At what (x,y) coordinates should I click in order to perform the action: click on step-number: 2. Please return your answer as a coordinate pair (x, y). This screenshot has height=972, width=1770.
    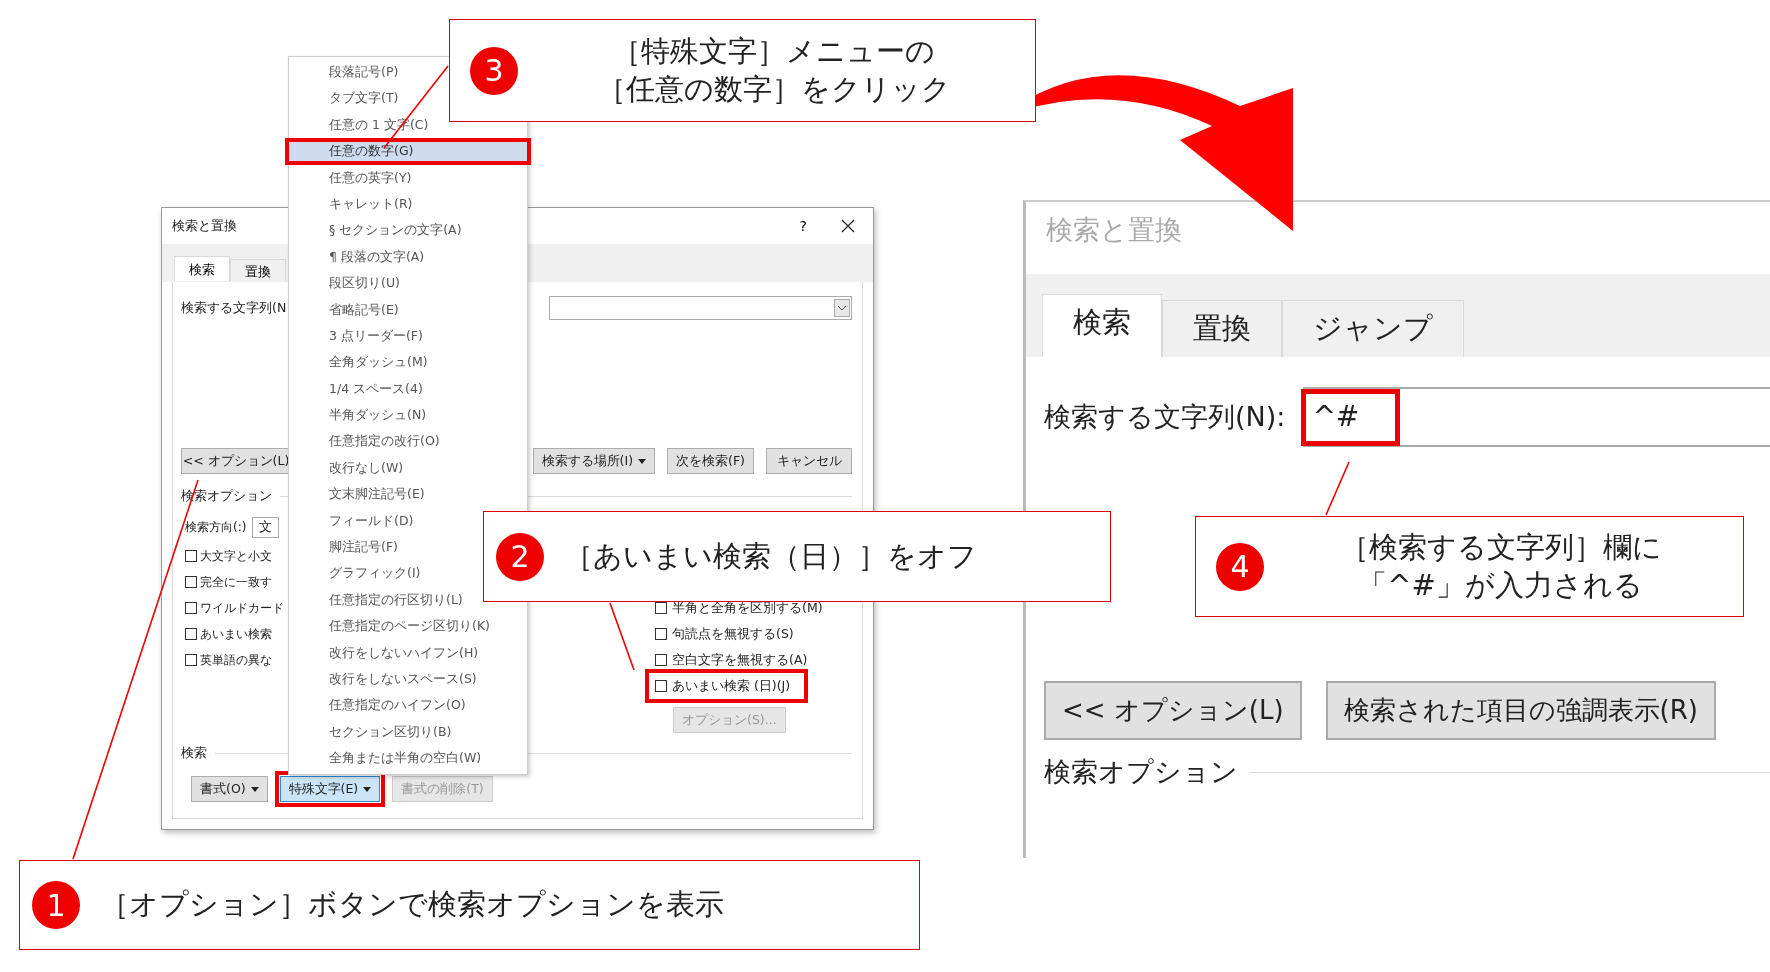
    Looking at the image, I should click on (520, 556).